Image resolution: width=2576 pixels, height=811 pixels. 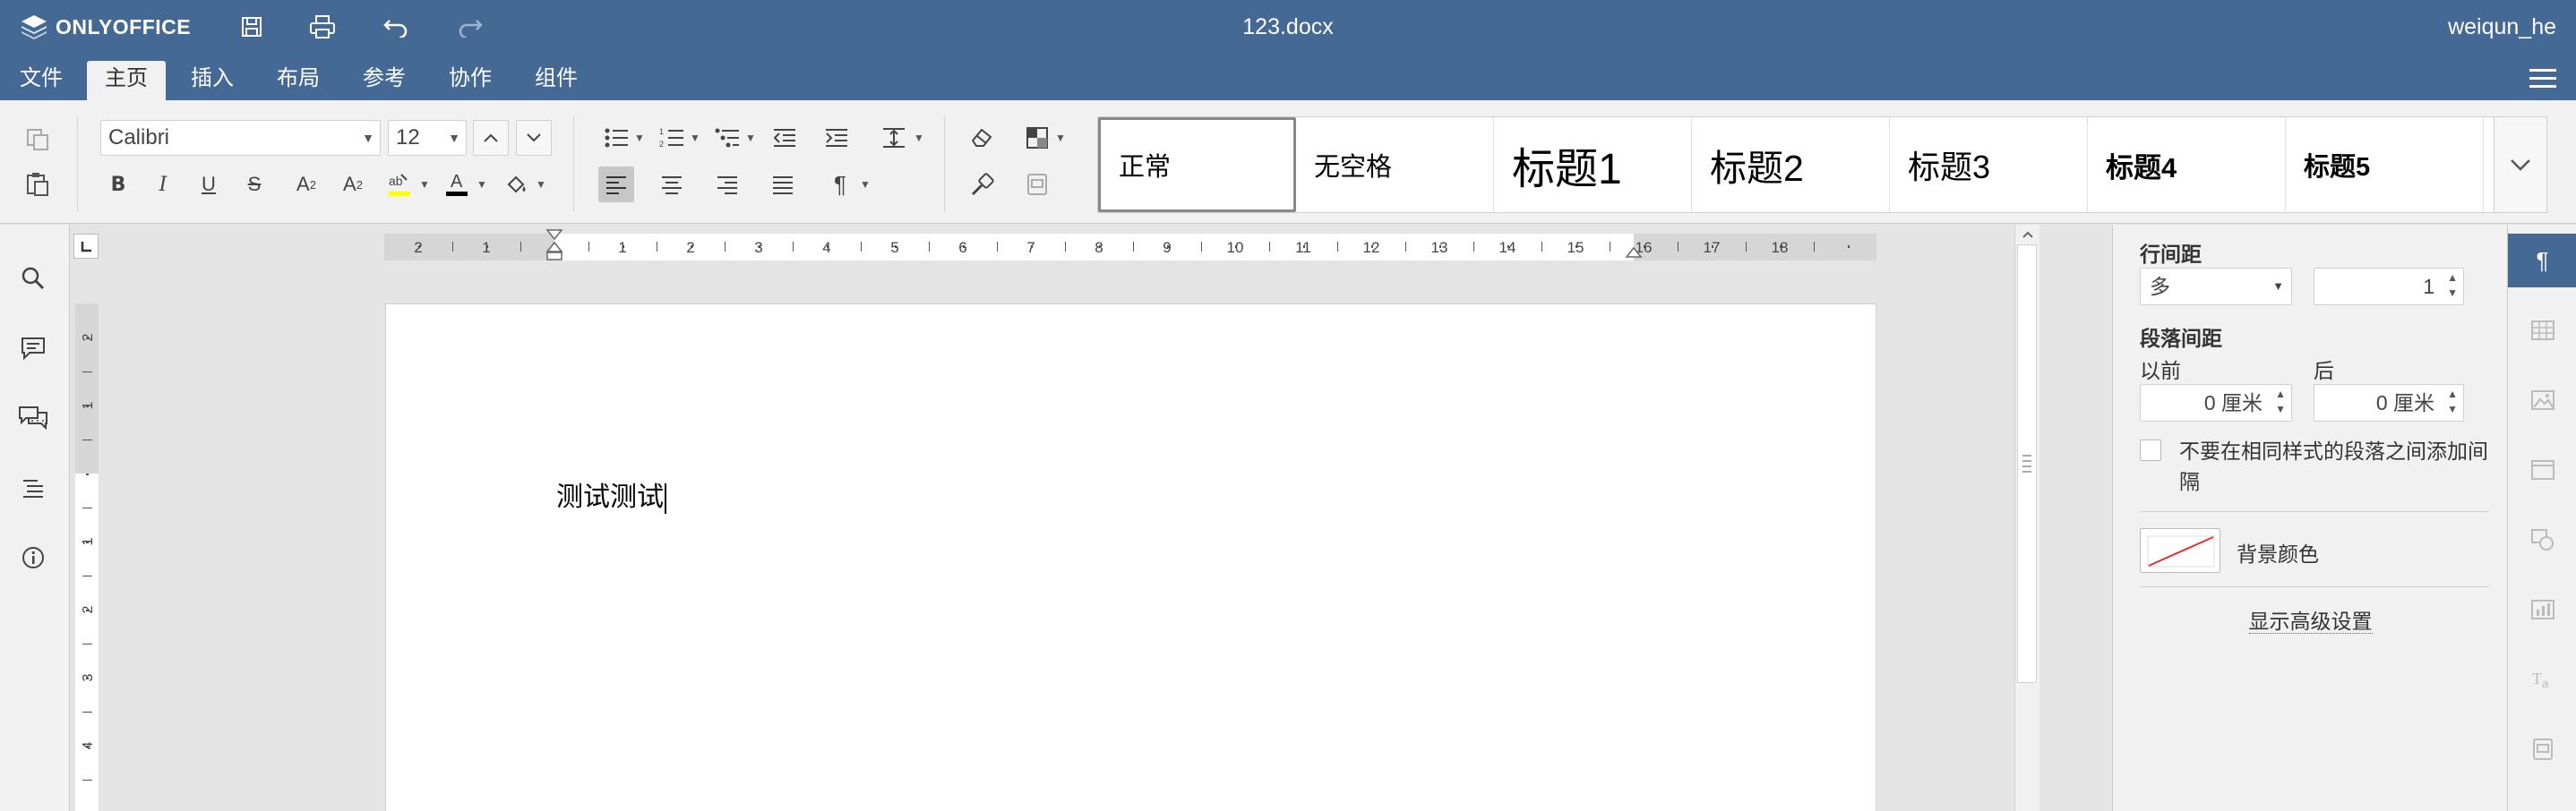 I want to click on image-settings-tab, so click(x=2542, y=400).